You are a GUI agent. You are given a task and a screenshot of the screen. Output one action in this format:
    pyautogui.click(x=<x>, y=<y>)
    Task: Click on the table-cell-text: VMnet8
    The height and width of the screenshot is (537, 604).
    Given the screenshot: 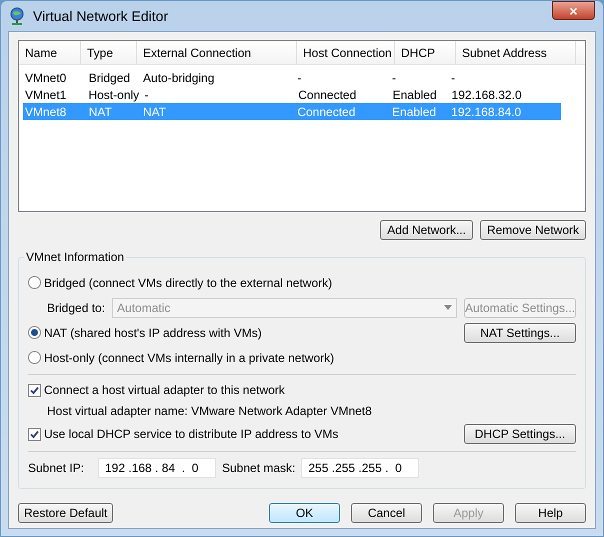 What is the action you would take?
    pyautogui.click(x=46, y=112)
    